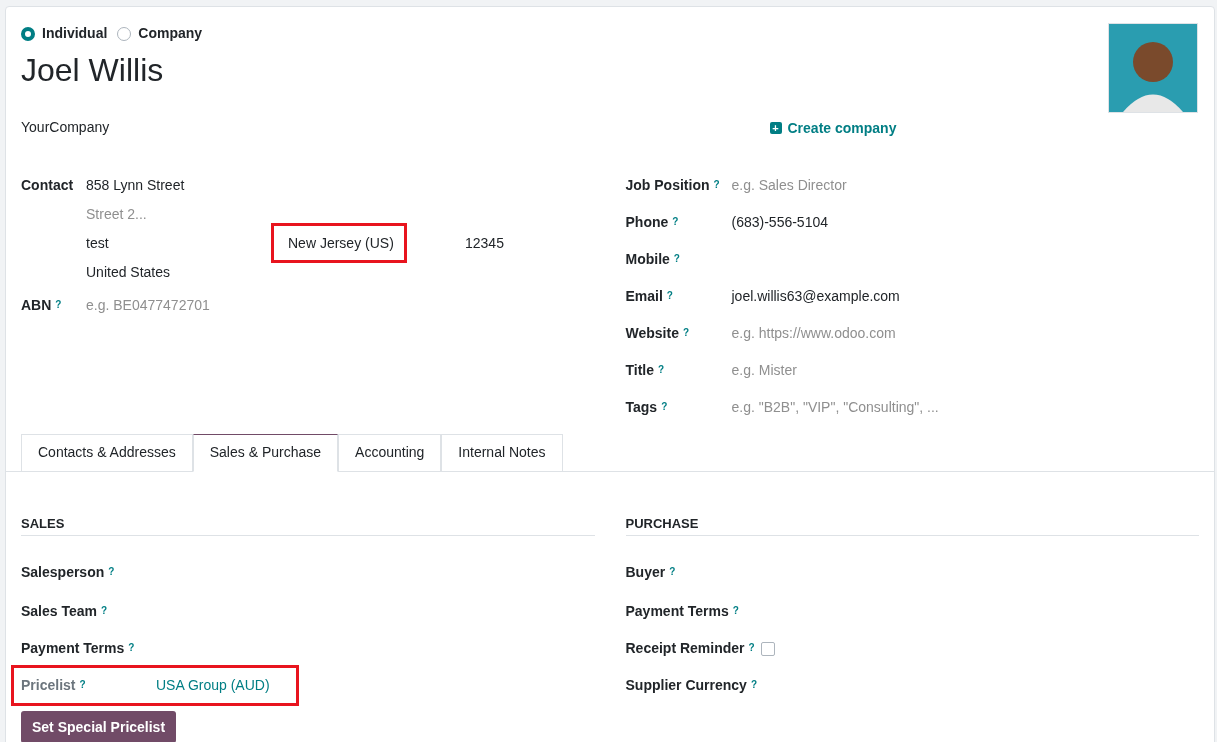 Image resolution: width=1217 pixels, height=742 pixels. Describe the element at coordinates (652, 332) in the screenshot. I see `field-label: Website` at that location.